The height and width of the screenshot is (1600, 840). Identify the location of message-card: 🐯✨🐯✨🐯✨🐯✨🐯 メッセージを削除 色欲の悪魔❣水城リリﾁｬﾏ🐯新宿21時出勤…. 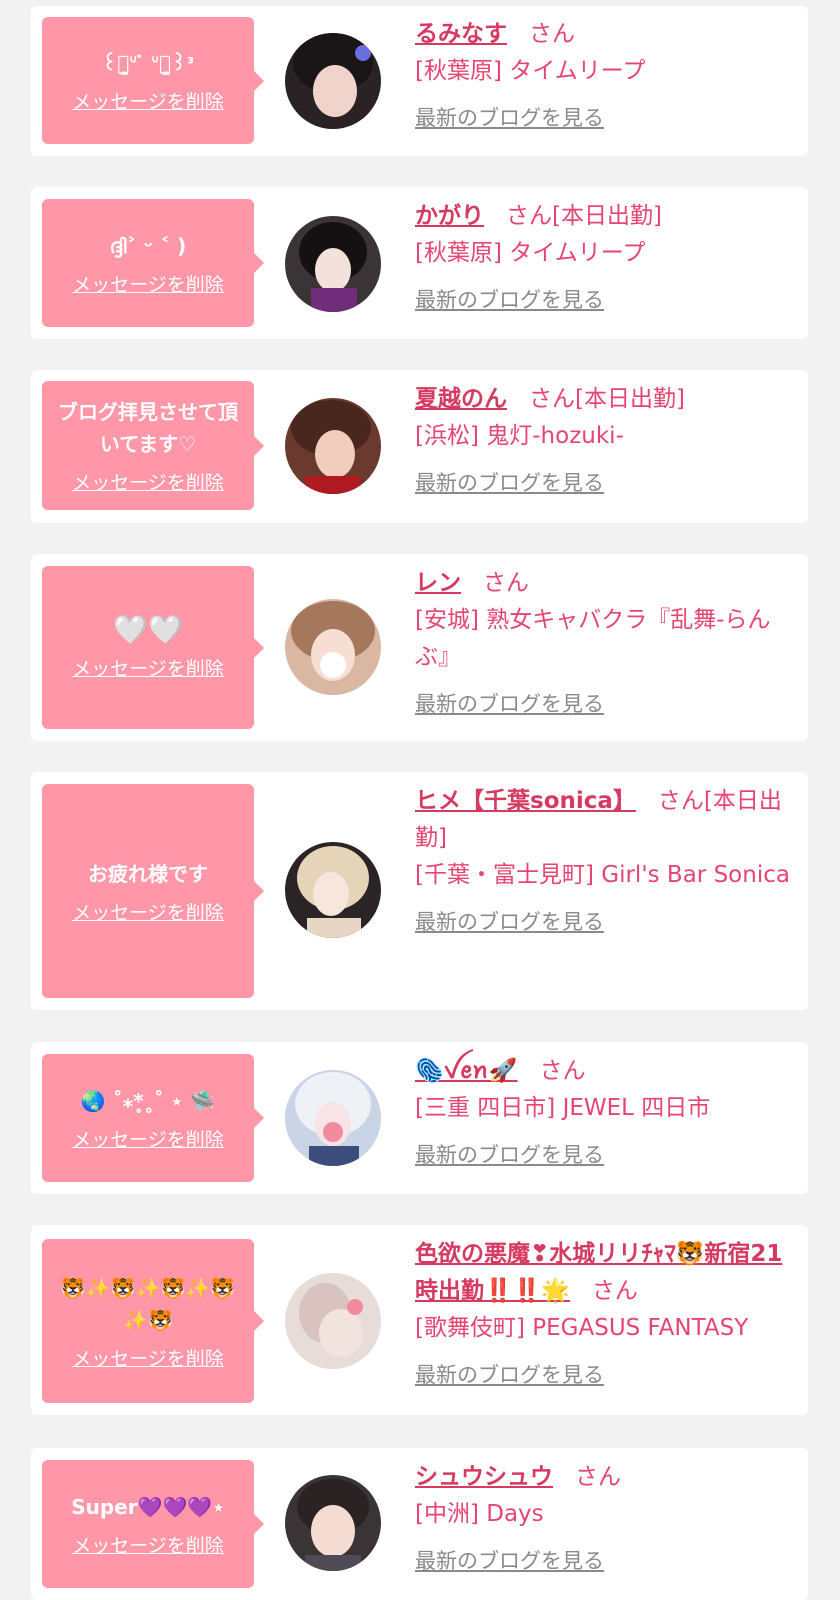
(419, 1320).